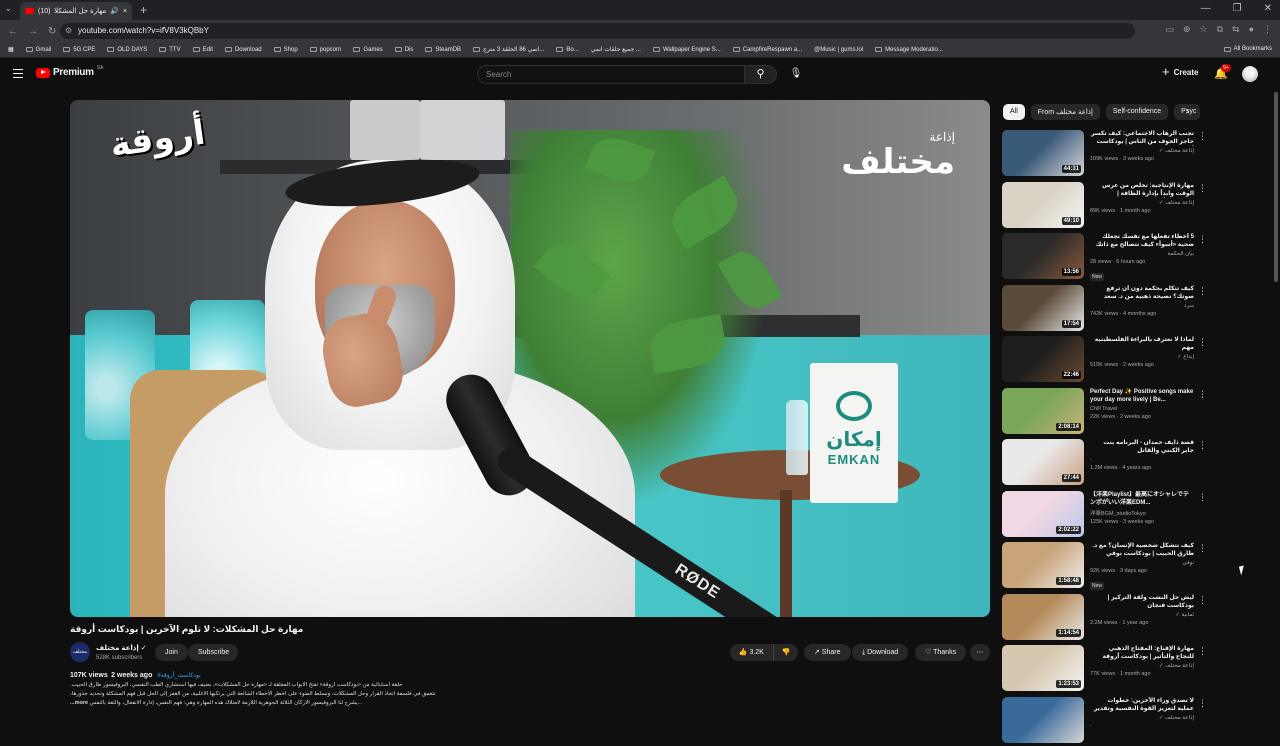 This screenshot has height=746, width=1280. I want to click on recommendation-channel: سرد, so click(1142, 306).